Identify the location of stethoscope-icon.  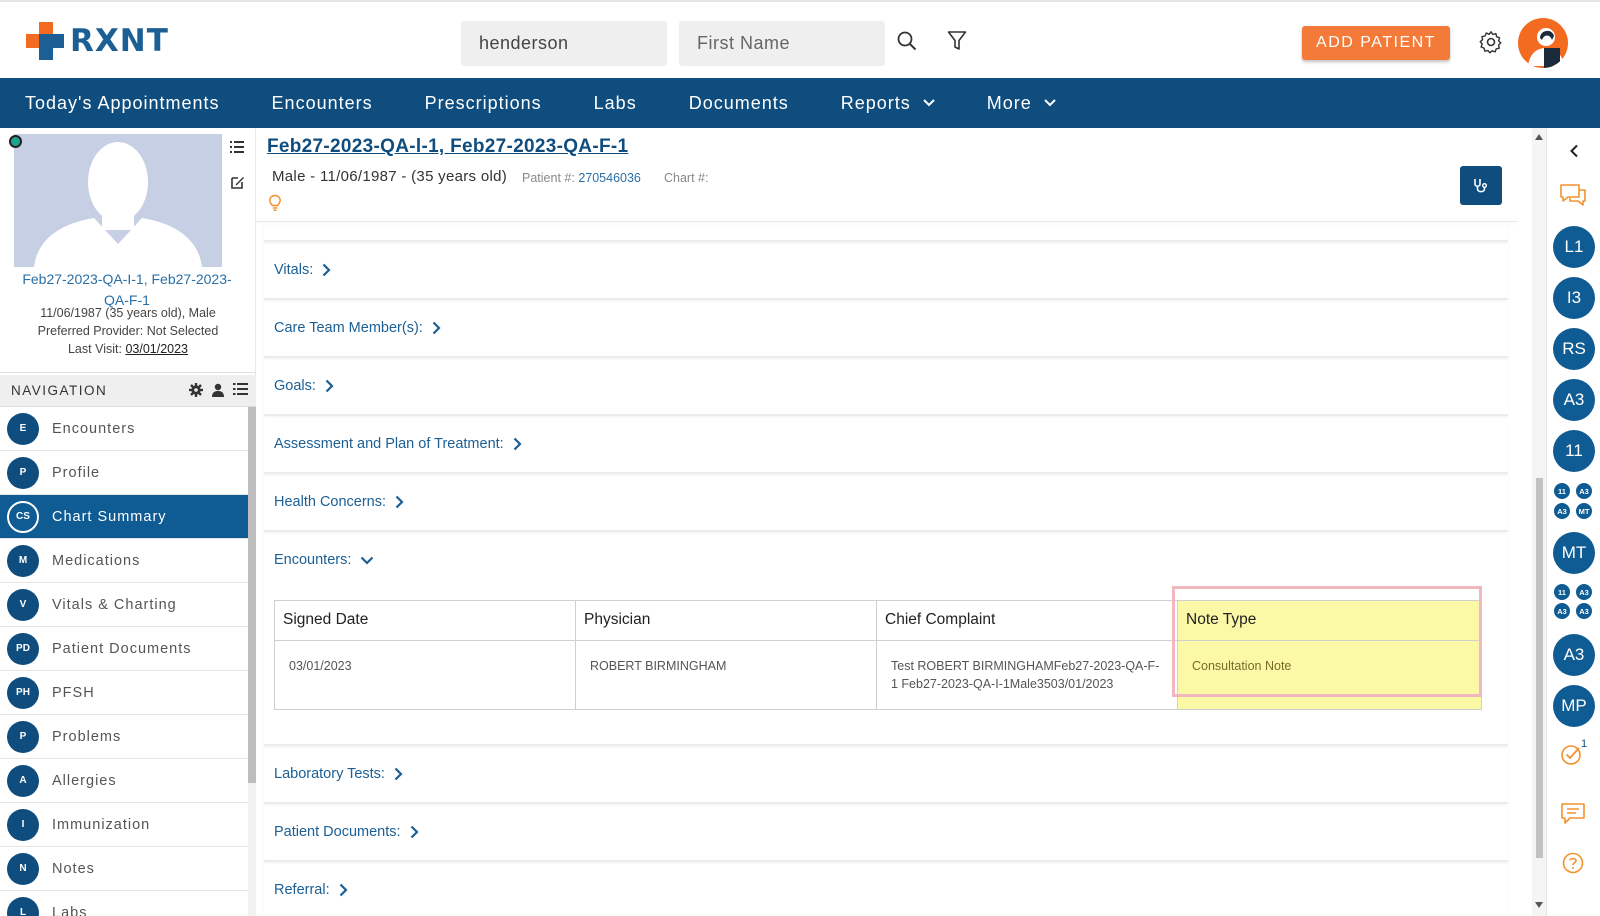
(1480, 185).